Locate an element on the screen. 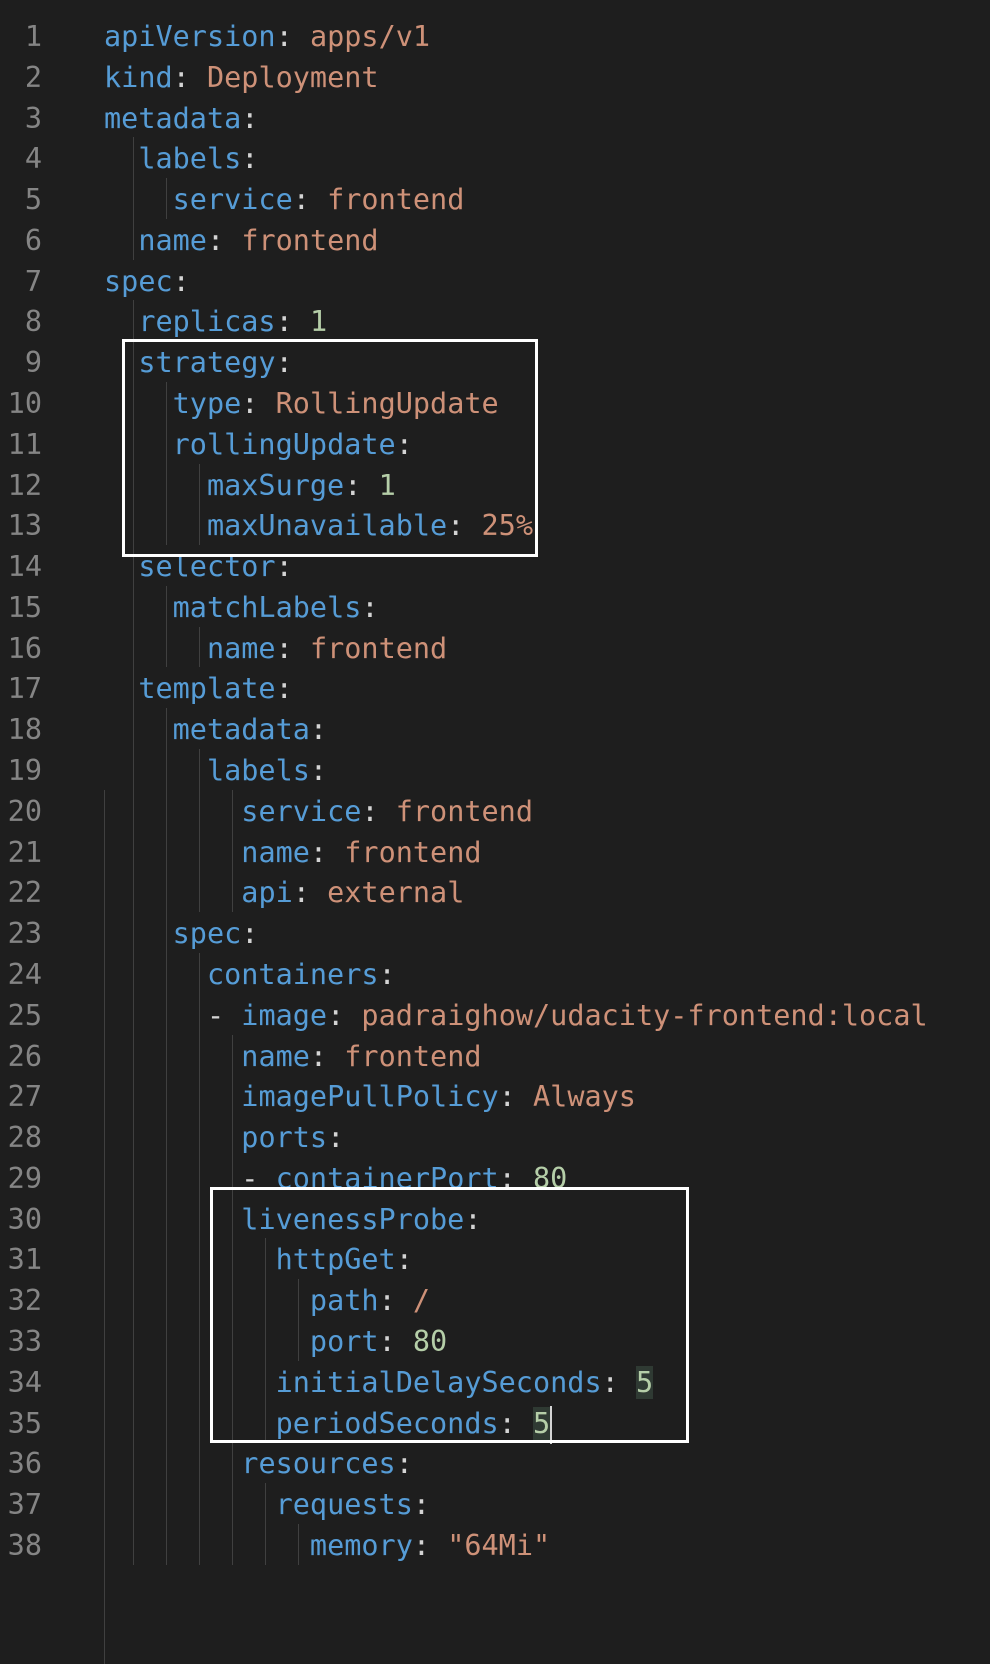  line-number: 27 is located at coordinates (24, 1097).